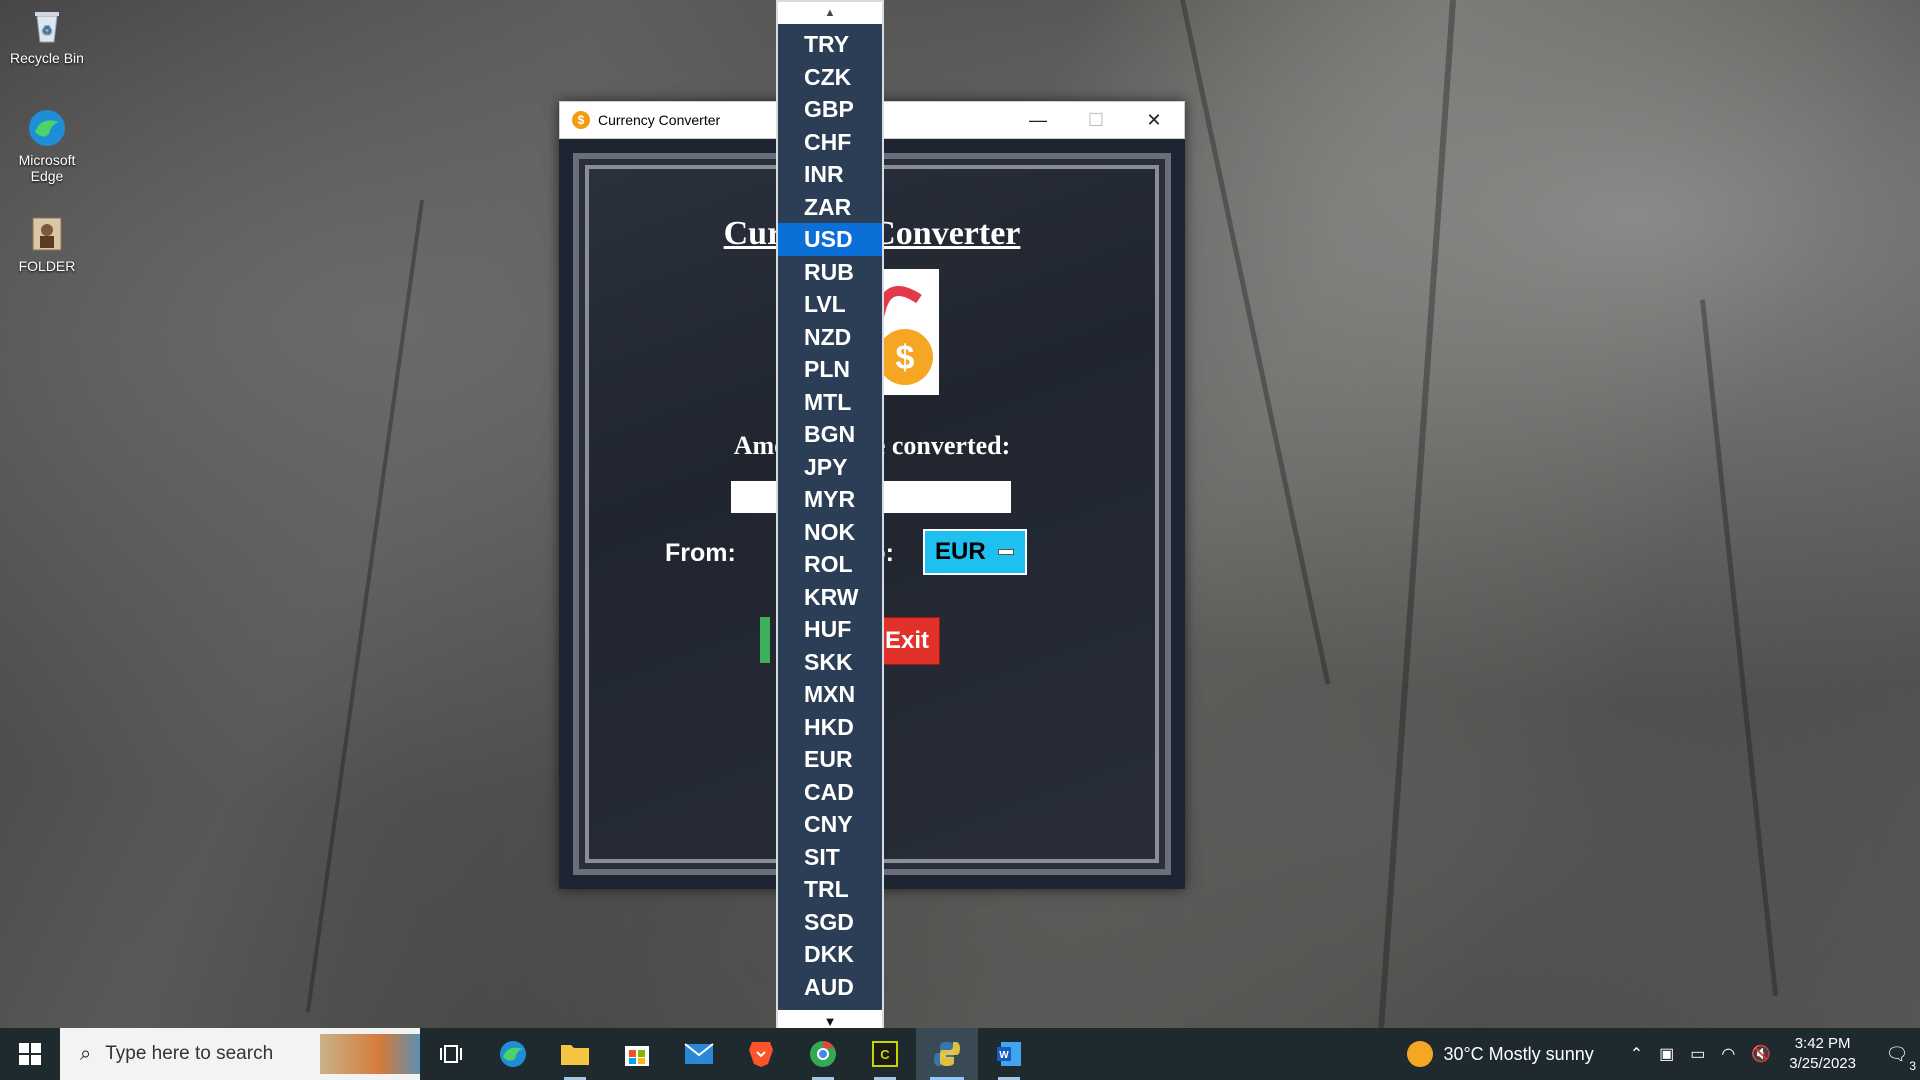  I want to click on taskbar-mail, so click(699, 1054).